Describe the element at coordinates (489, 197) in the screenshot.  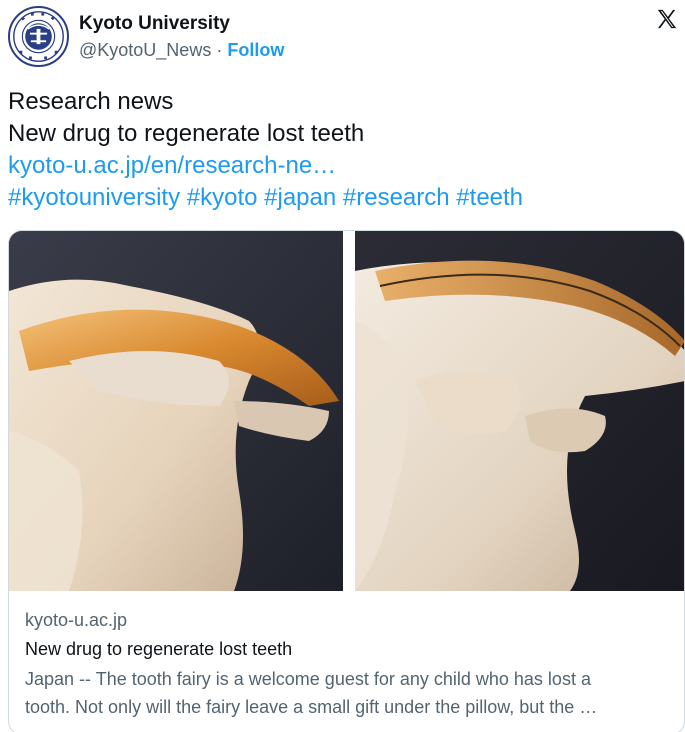
I see `hashtag: #teeth` at that location.